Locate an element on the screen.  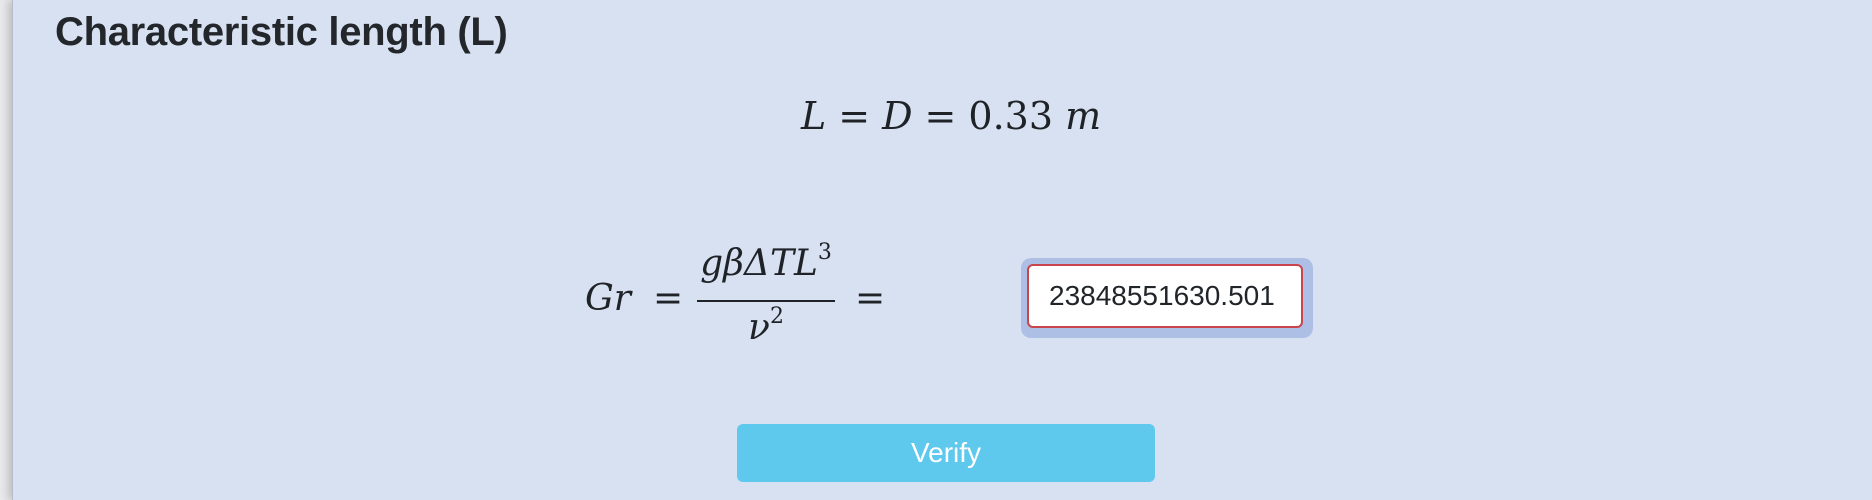
verify-button: Verify is located at coordinates (946, 453).